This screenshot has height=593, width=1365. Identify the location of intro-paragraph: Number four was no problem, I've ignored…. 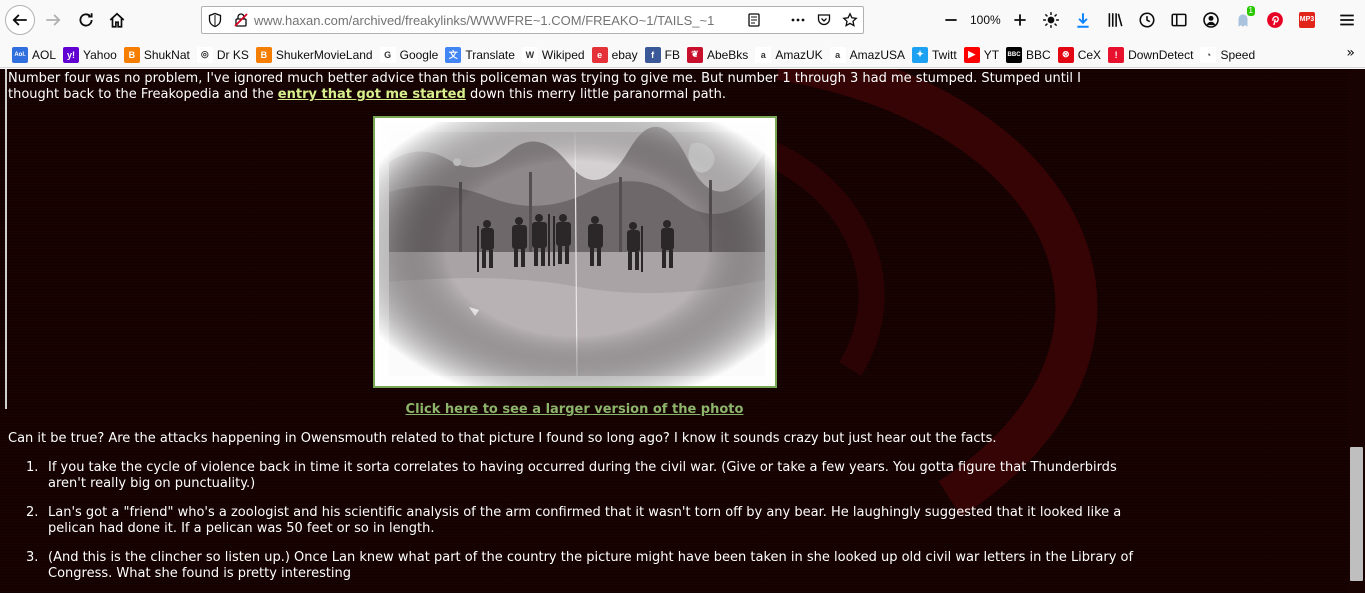
(568, 87).